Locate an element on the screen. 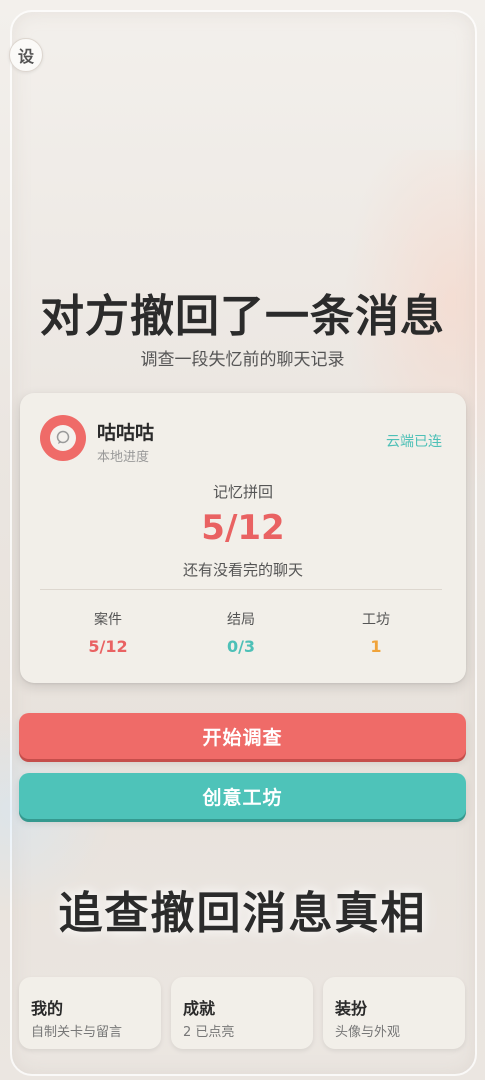  stat-endings: 结局 0/3 is located at coordinates (241, 632).